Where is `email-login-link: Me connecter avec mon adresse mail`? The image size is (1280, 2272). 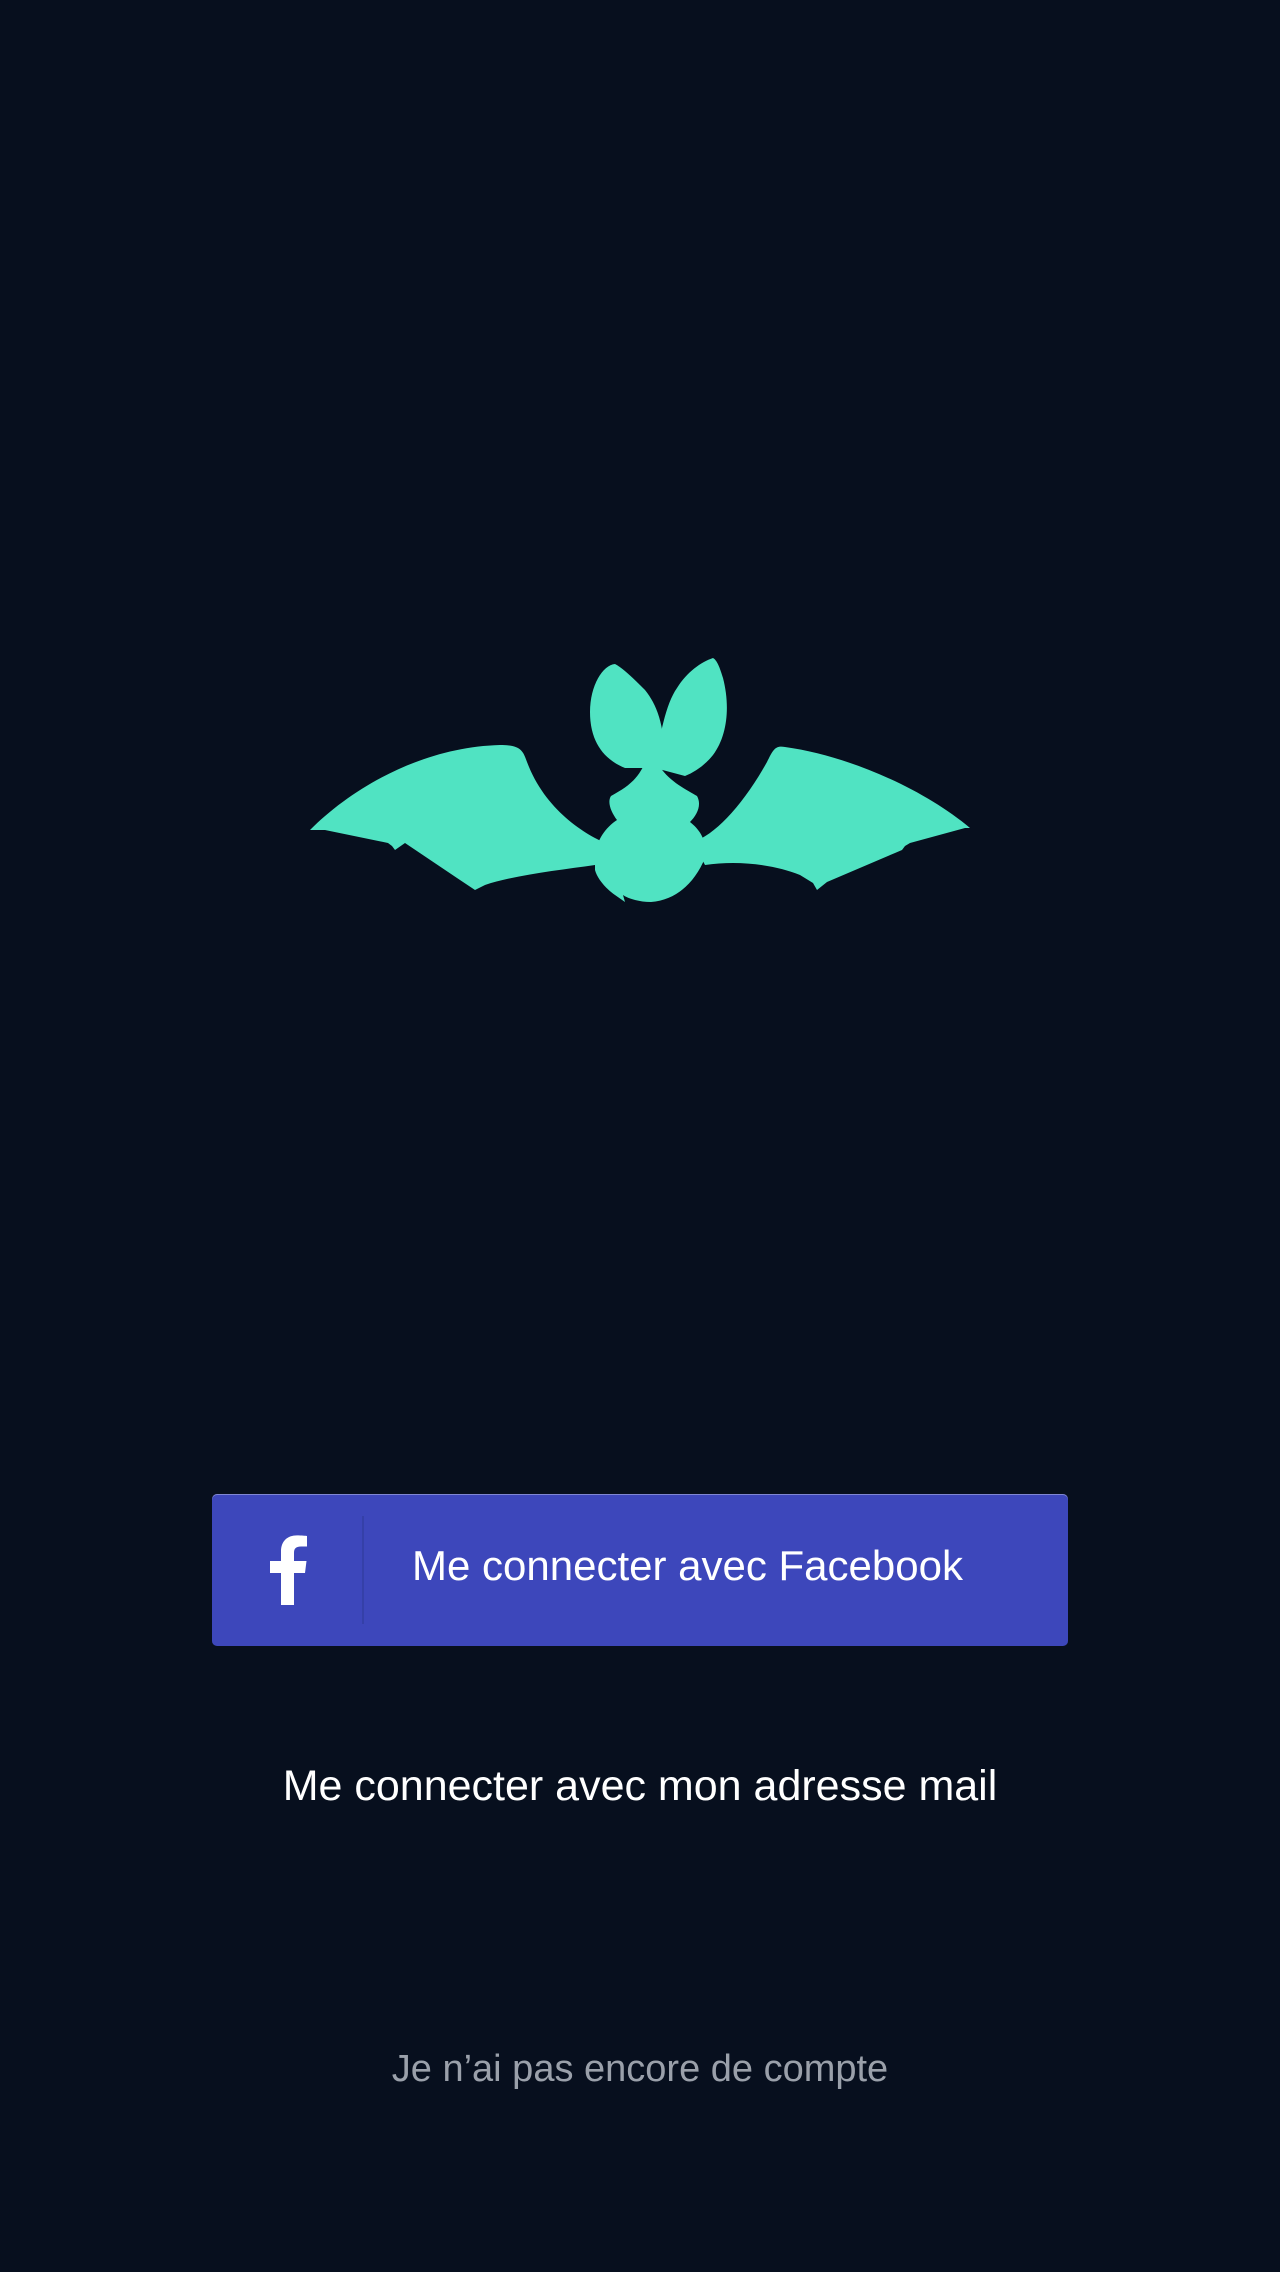
email-login-link: Me connecter avec mon adresse mail is located at coordinates (640, 1786).